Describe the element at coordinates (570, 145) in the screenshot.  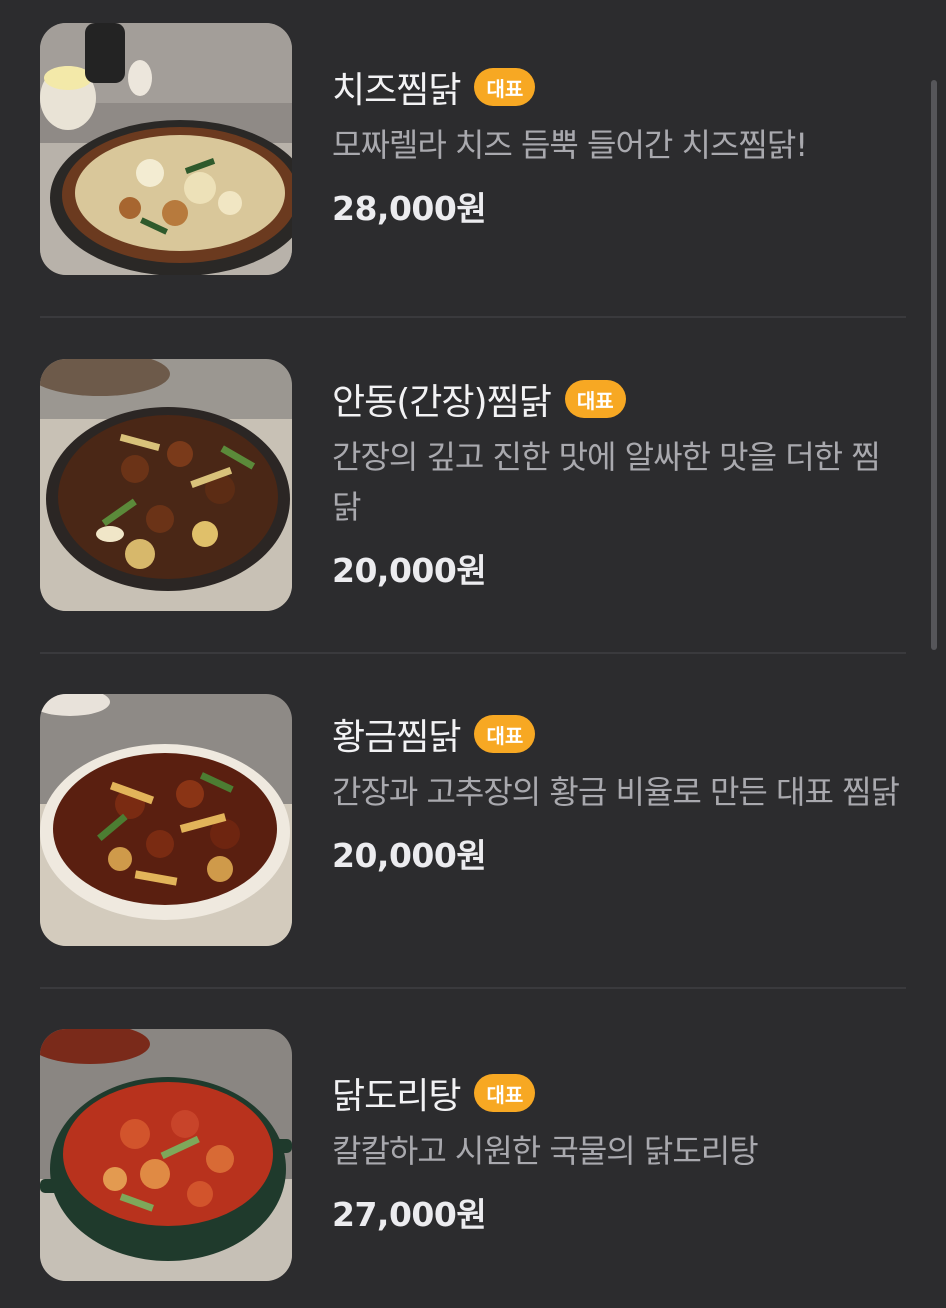
I see `menu-item-description: 모짜렐라 치즈 듬뿍 들어간 치즈찜닭!` at that location.